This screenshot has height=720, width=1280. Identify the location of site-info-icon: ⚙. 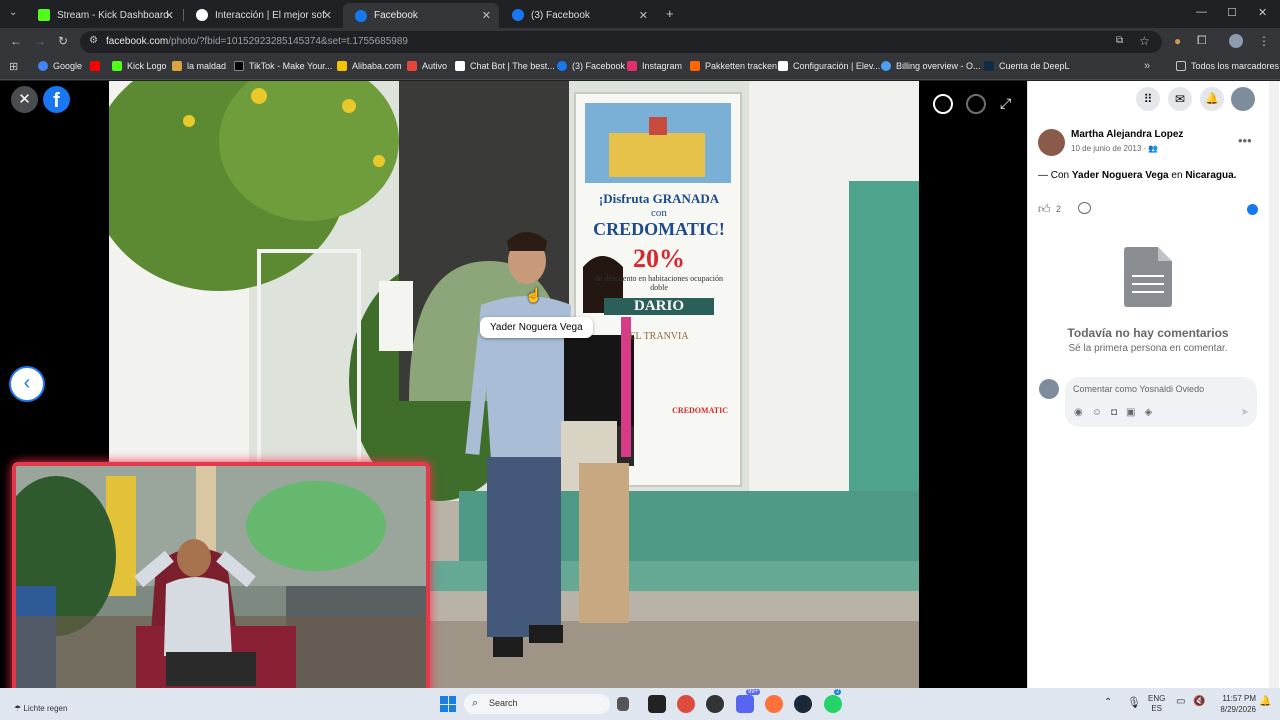
(93, 40).